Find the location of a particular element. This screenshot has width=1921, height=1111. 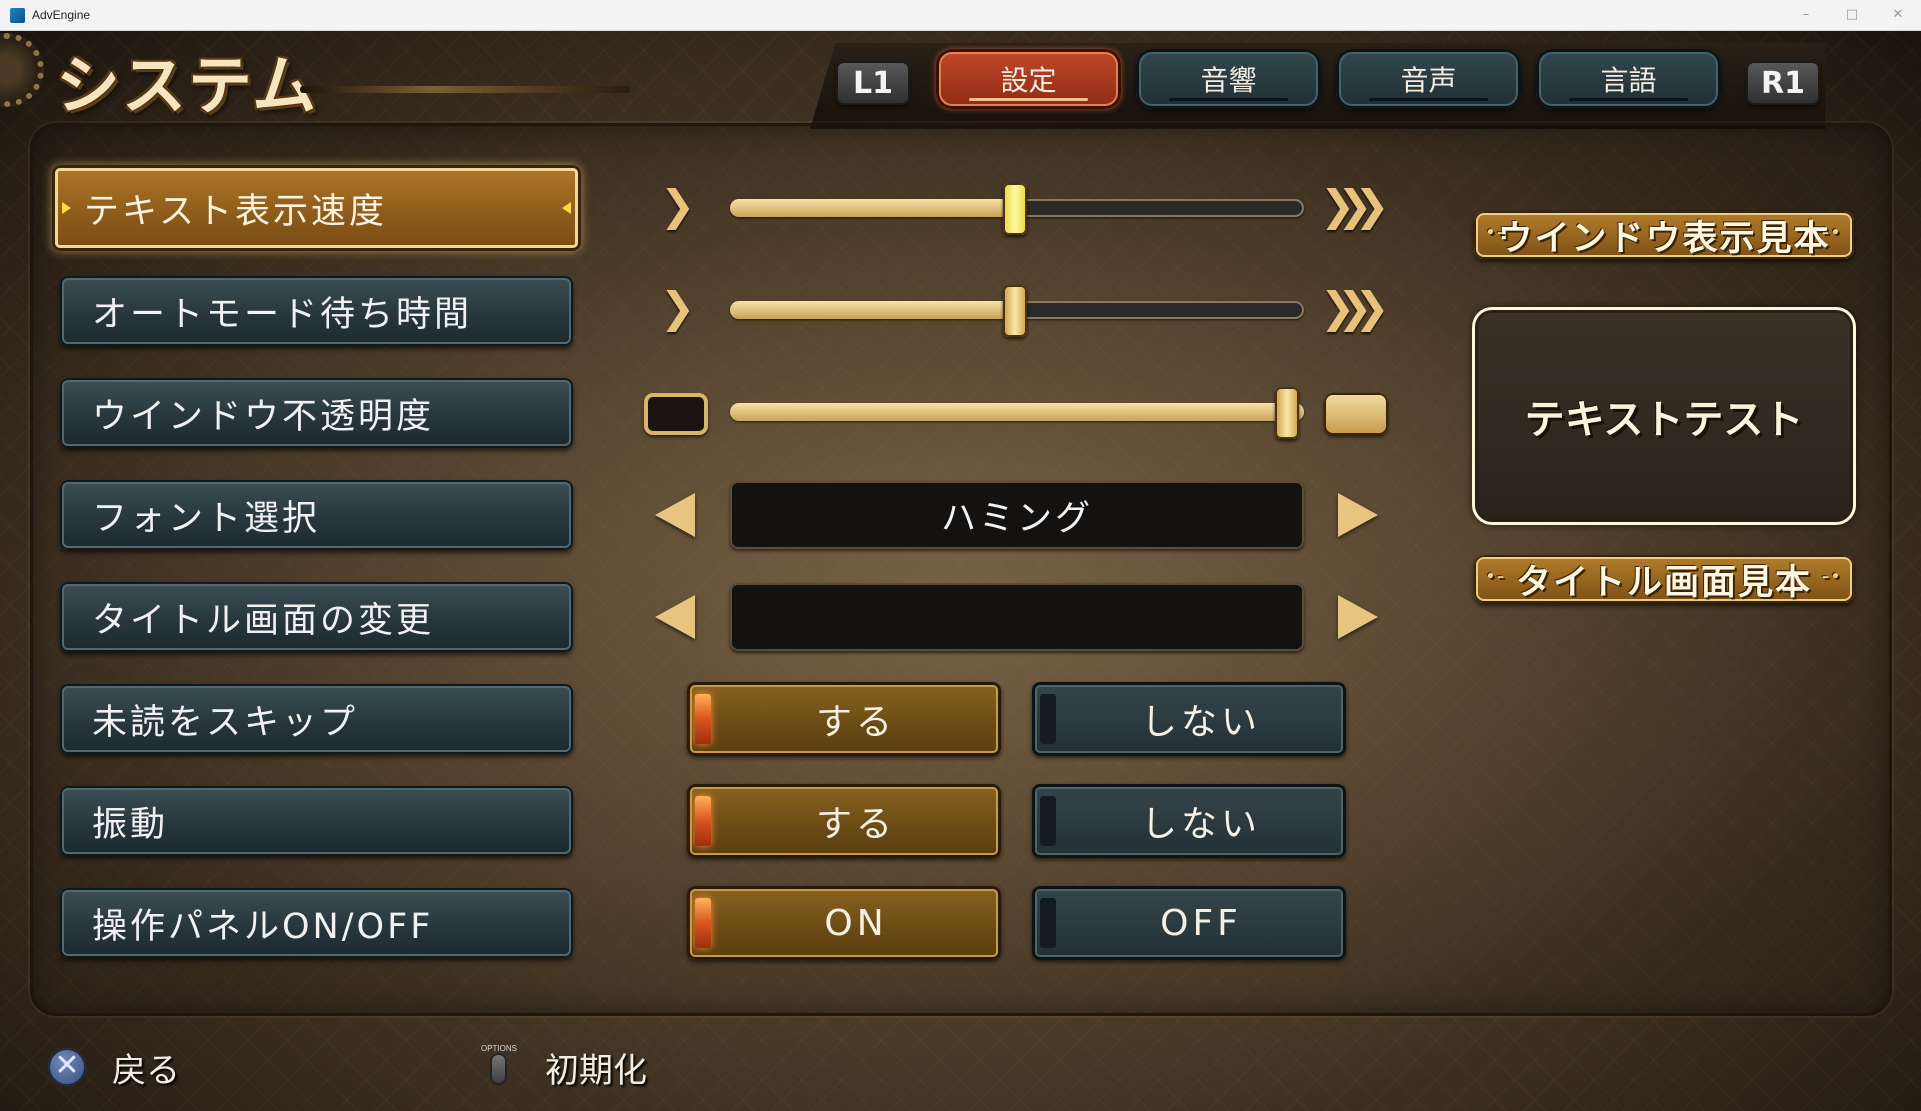

title-sample-heading: •– タイトル画面見本 –• is located at coordinates (1664, 579).